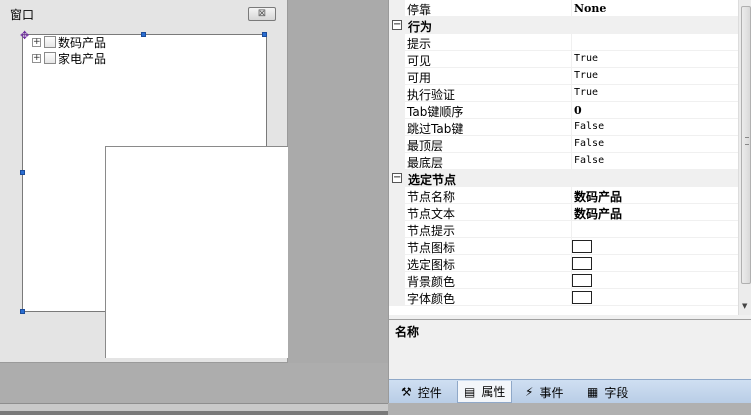 Image resolution: width=751 pixels, height=415 pixels. I want to click on grip-icon, so click(747, 141).